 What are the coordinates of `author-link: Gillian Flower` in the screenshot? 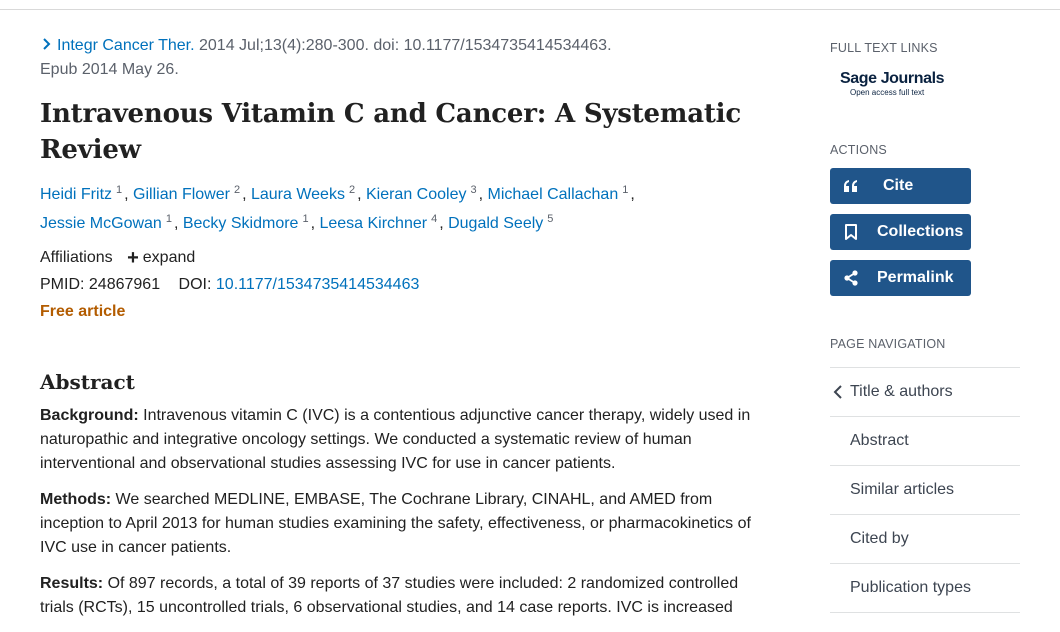 It's located at (181, 194).